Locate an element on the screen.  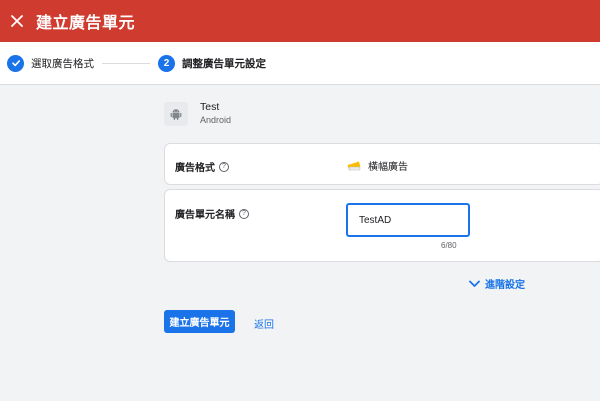
advanced-settings-toggle: 進階設定 is located at coordinates (497, 283).